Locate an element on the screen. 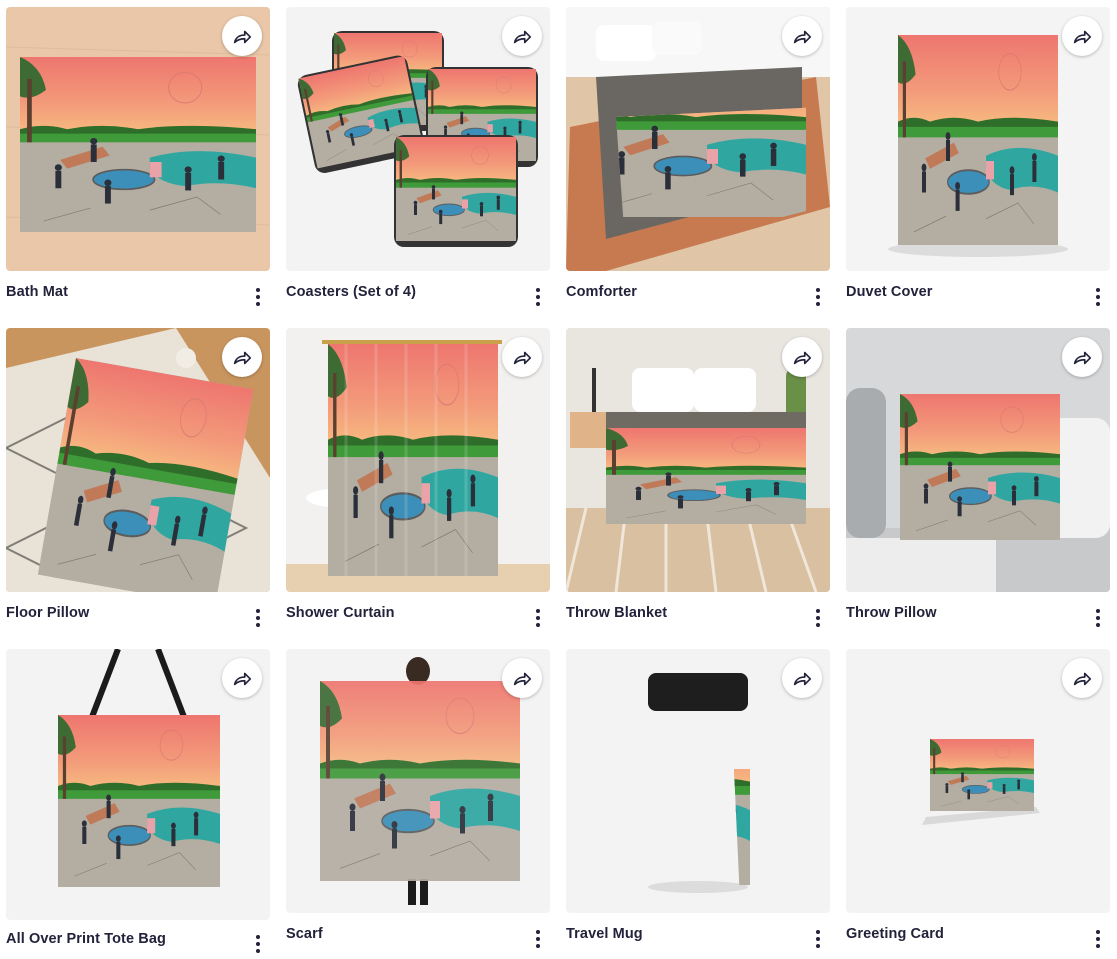 Image resolution: width=1117 pixels, height=959 pixels. product-card: Throw Pillow is located at coordinates (978, 488).